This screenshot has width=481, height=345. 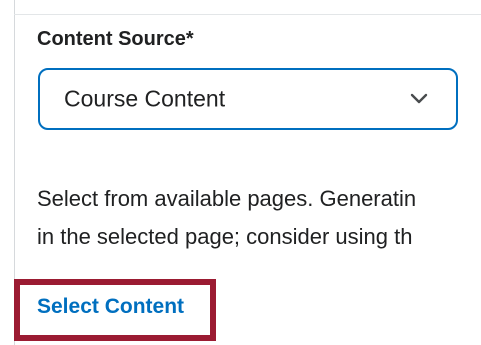 I want to click on panel-top-border, so click(x=247, y=14).